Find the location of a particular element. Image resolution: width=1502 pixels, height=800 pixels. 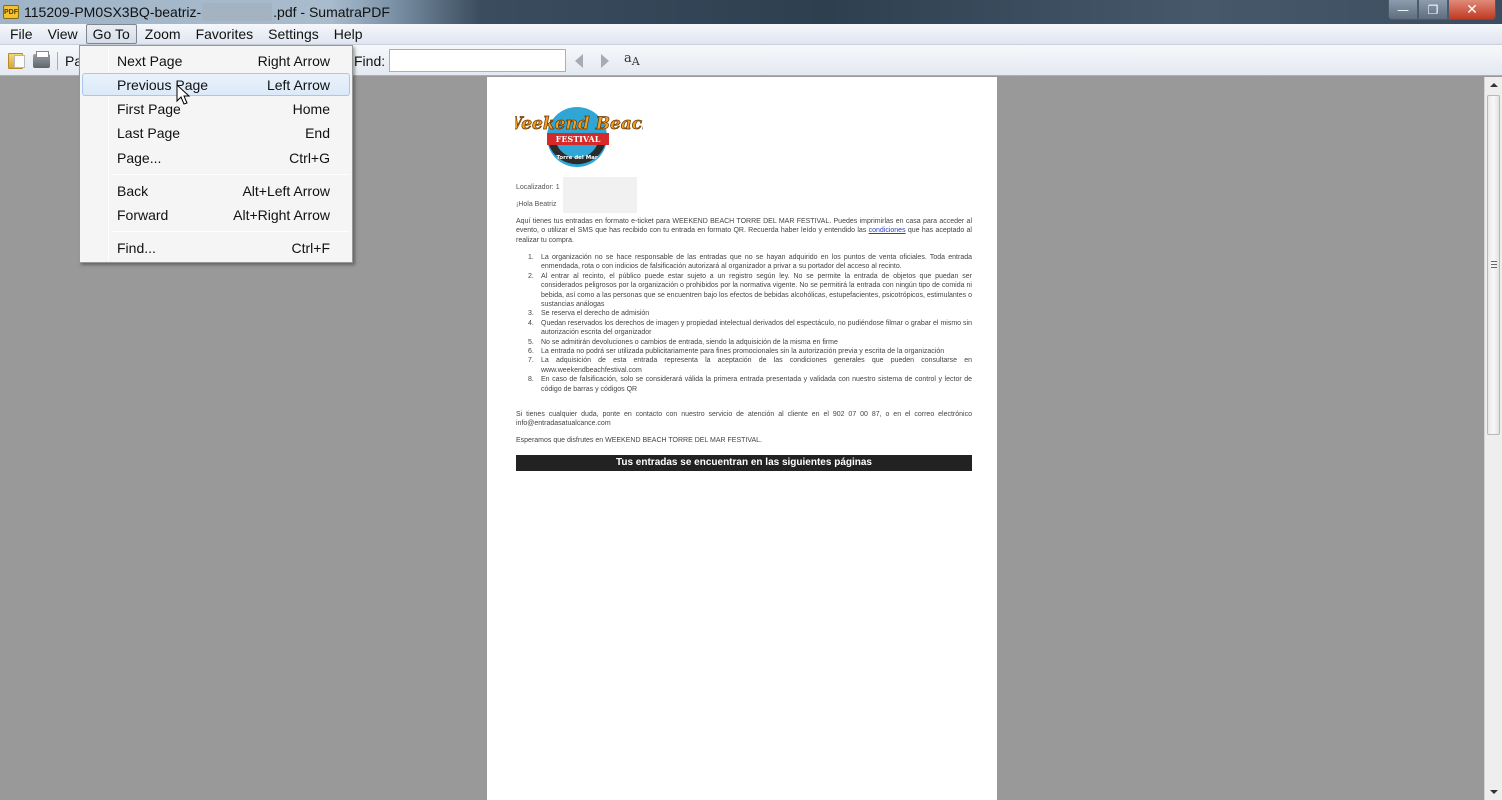

menu-item-previous-page: Previous Page Left Arrow is located at coordinates (216, 84).